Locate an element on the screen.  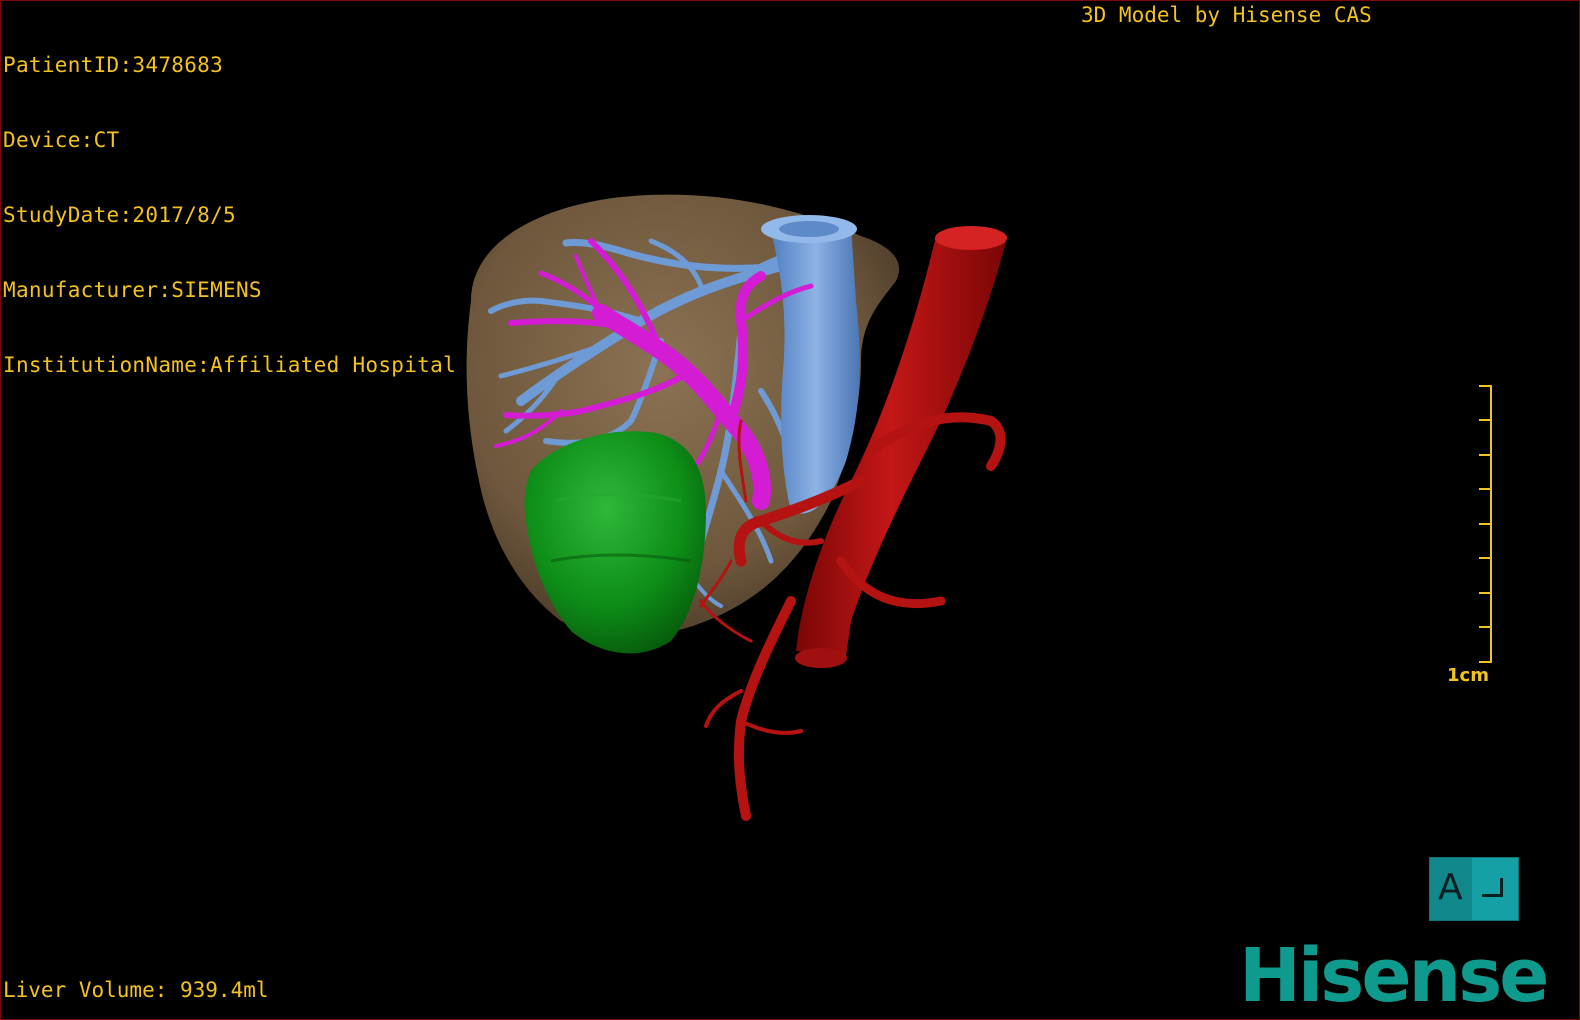
hisense-logo: Hisense is located at coordinates (1394, 976).